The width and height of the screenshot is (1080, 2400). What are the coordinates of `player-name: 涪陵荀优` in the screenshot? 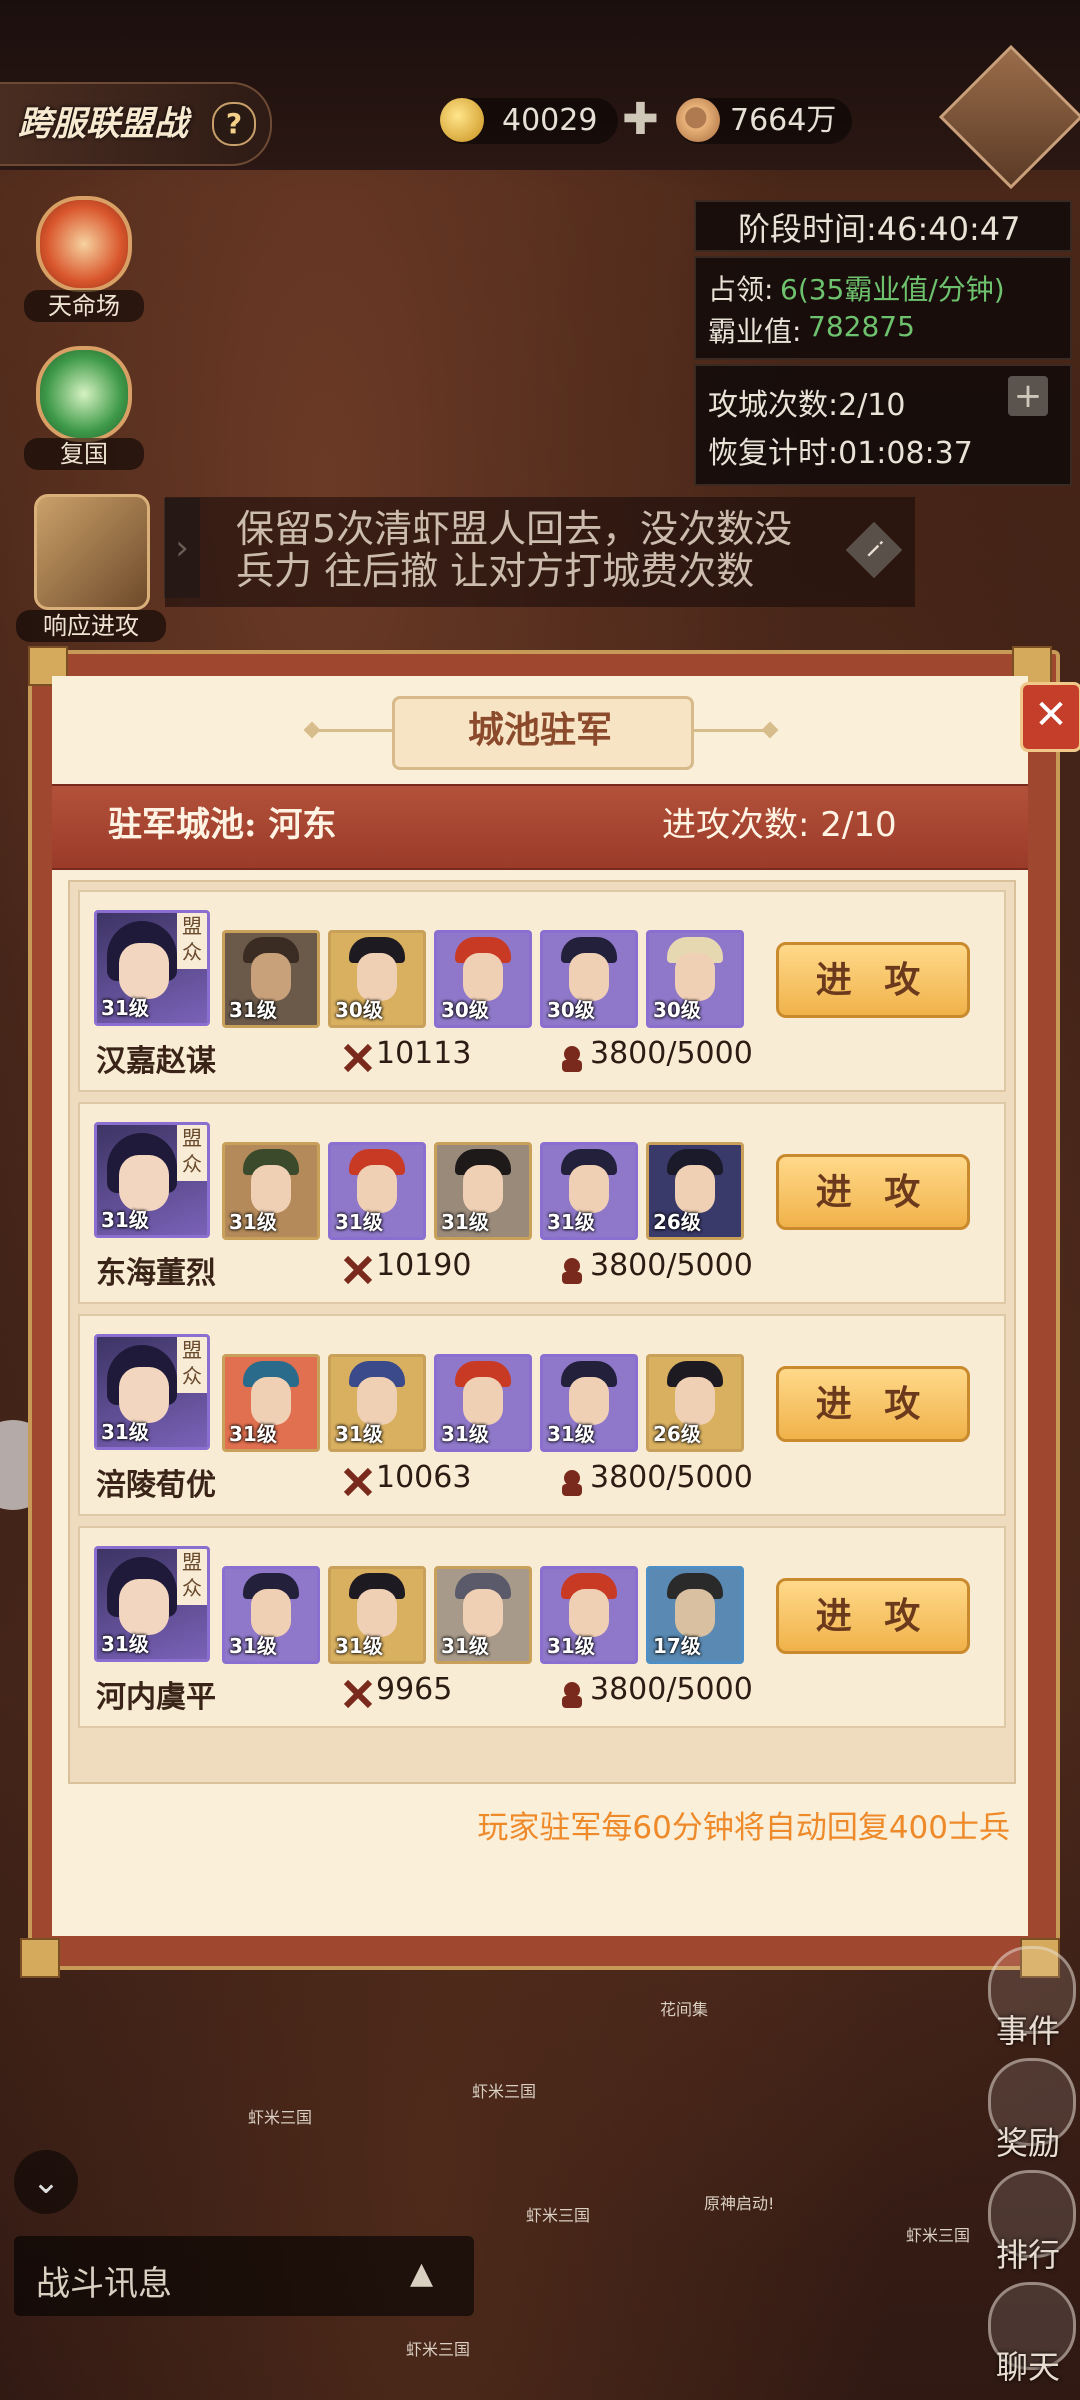 It's located at (156, 1485).